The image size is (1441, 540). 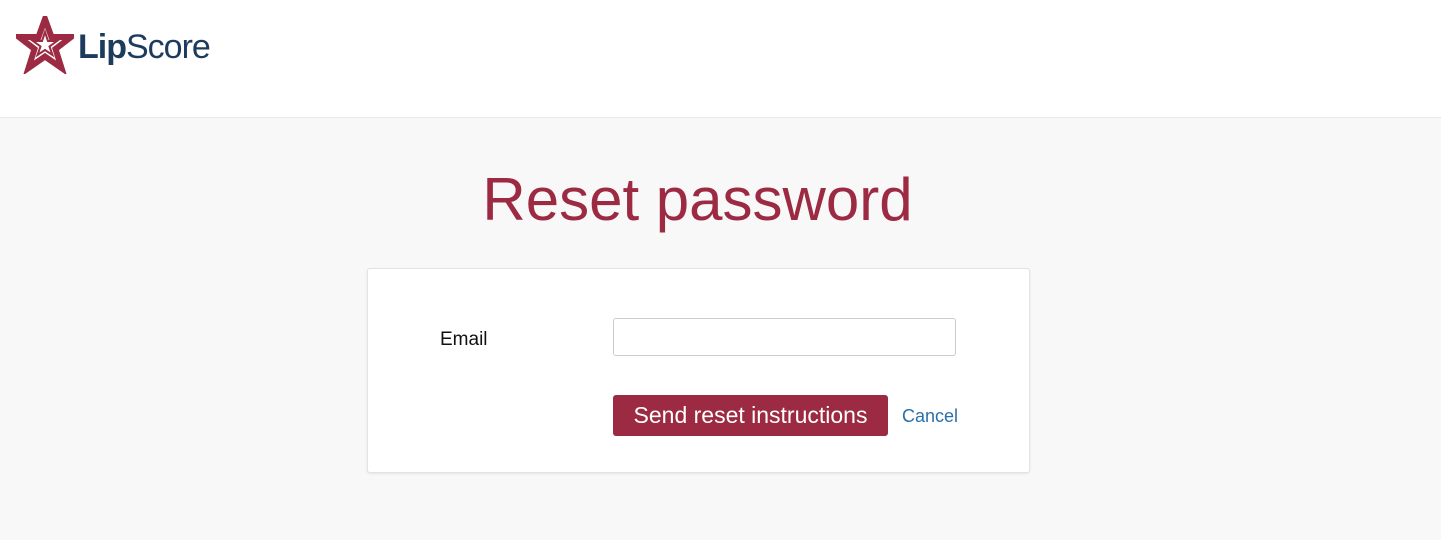 What do you see at coordinates (464, 339) in the screenshot?
I see `email-label: Email` at bounding box center [464, 339].